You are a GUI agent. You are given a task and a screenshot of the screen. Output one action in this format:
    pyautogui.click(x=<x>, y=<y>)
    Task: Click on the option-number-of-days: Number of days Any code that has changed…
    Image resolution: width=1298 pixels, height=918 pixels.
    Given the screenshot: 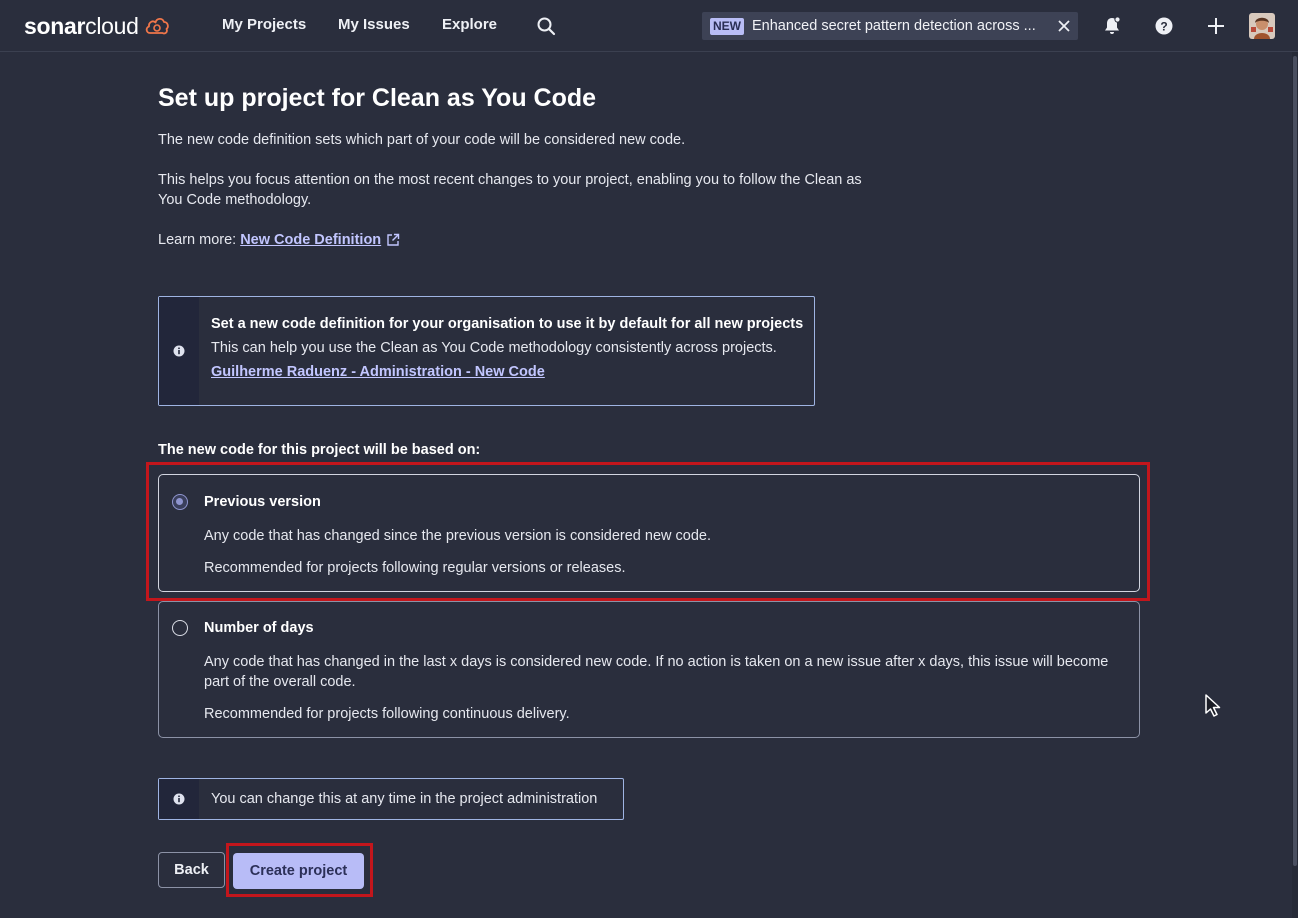 What is the action you would take?
    pyautogui.click(x=649, y=669)
    